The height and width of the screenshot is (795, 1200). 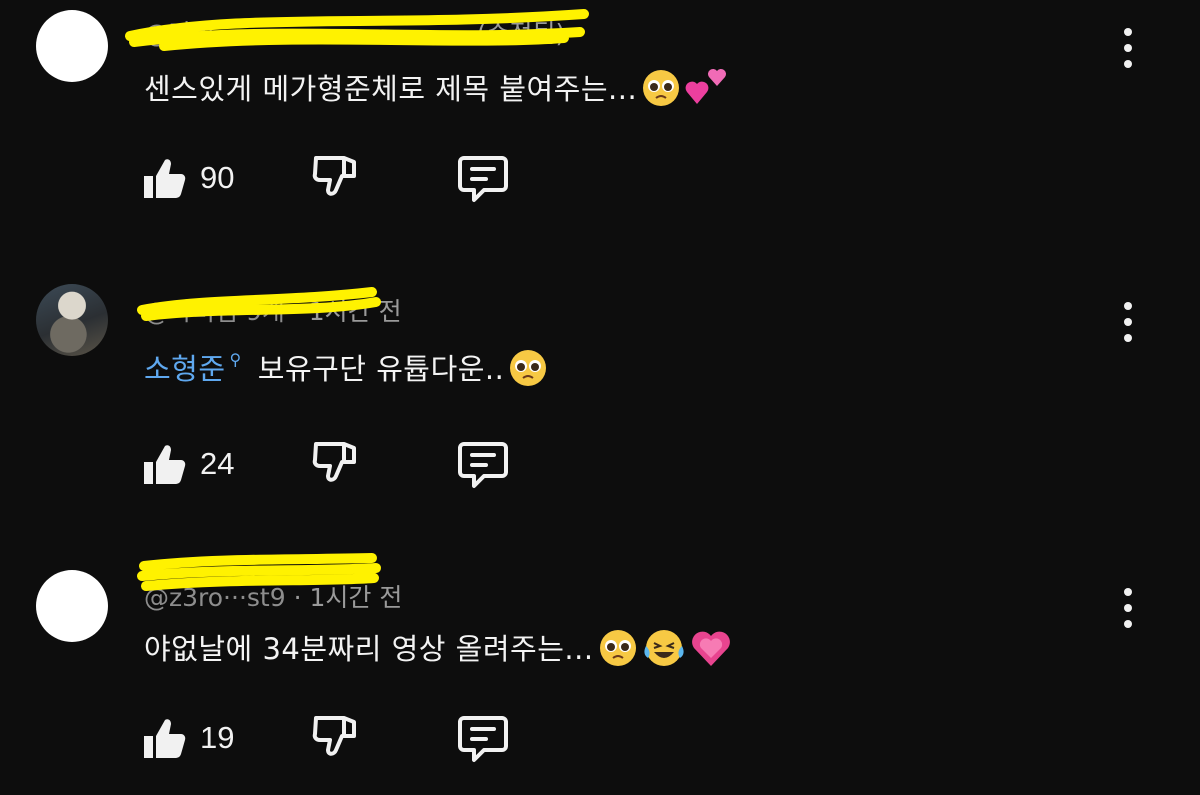 What do you see at coordinates (707, 91) in the screenshot?
I see `two-hearts-emoji` at bounding box center [707, 91].